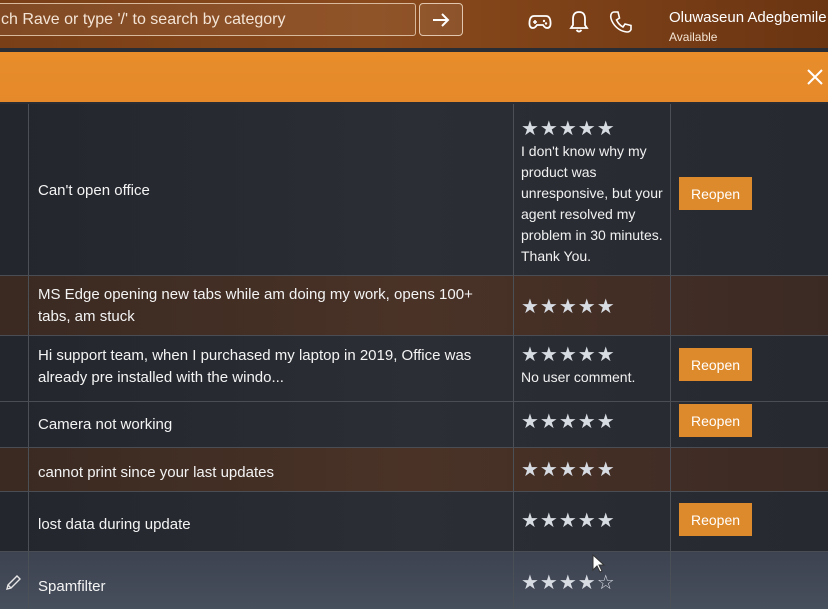  Describe the element at coordinates (748, 17) in the screenshot. I see `user-name: Oluwaseun Adegbemile` at that location.